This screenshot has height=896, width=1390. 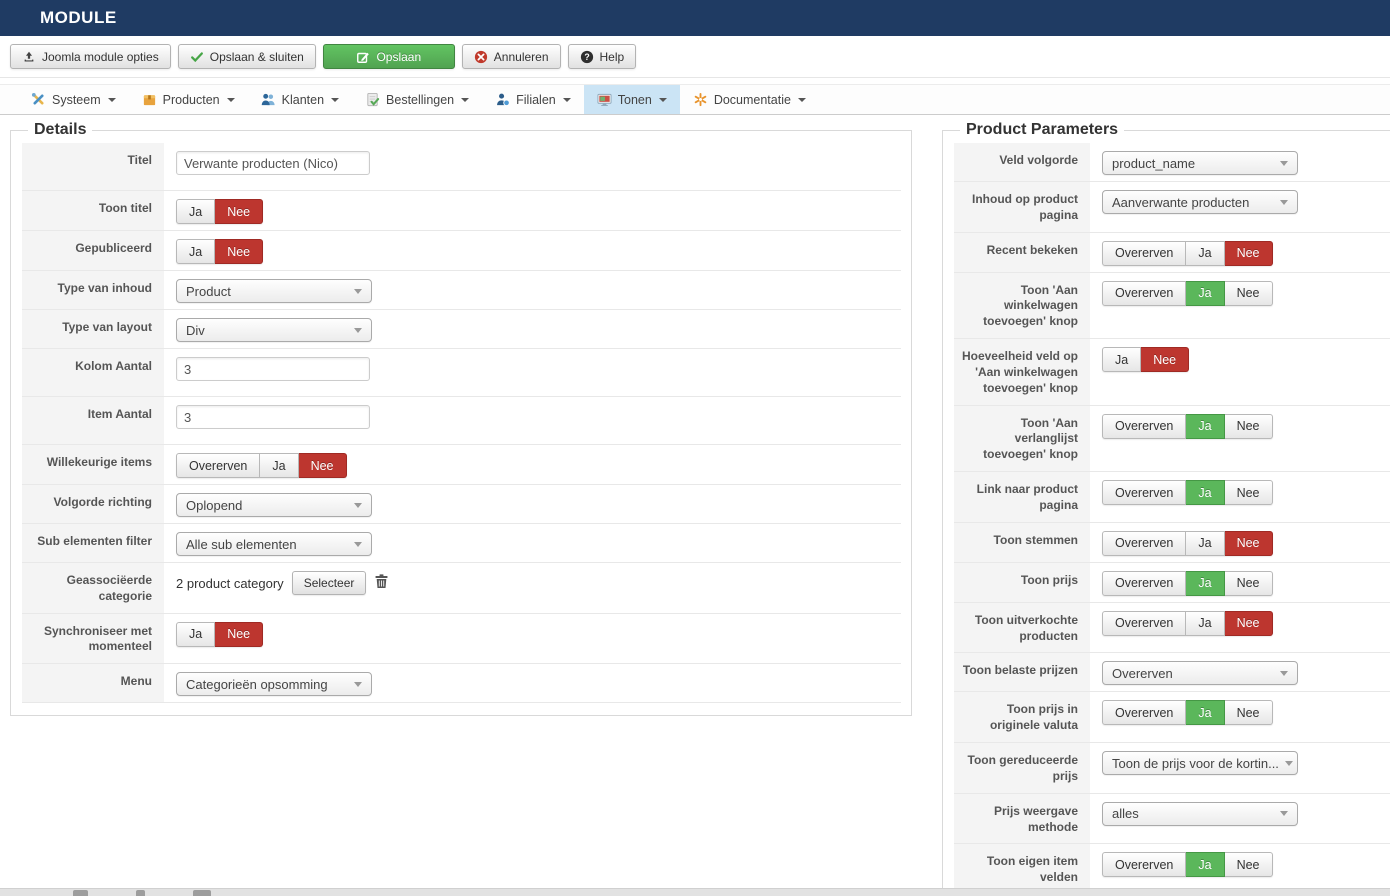 I want to click on menu-select: Categorieën opsomming, so click(x=274, y=684).